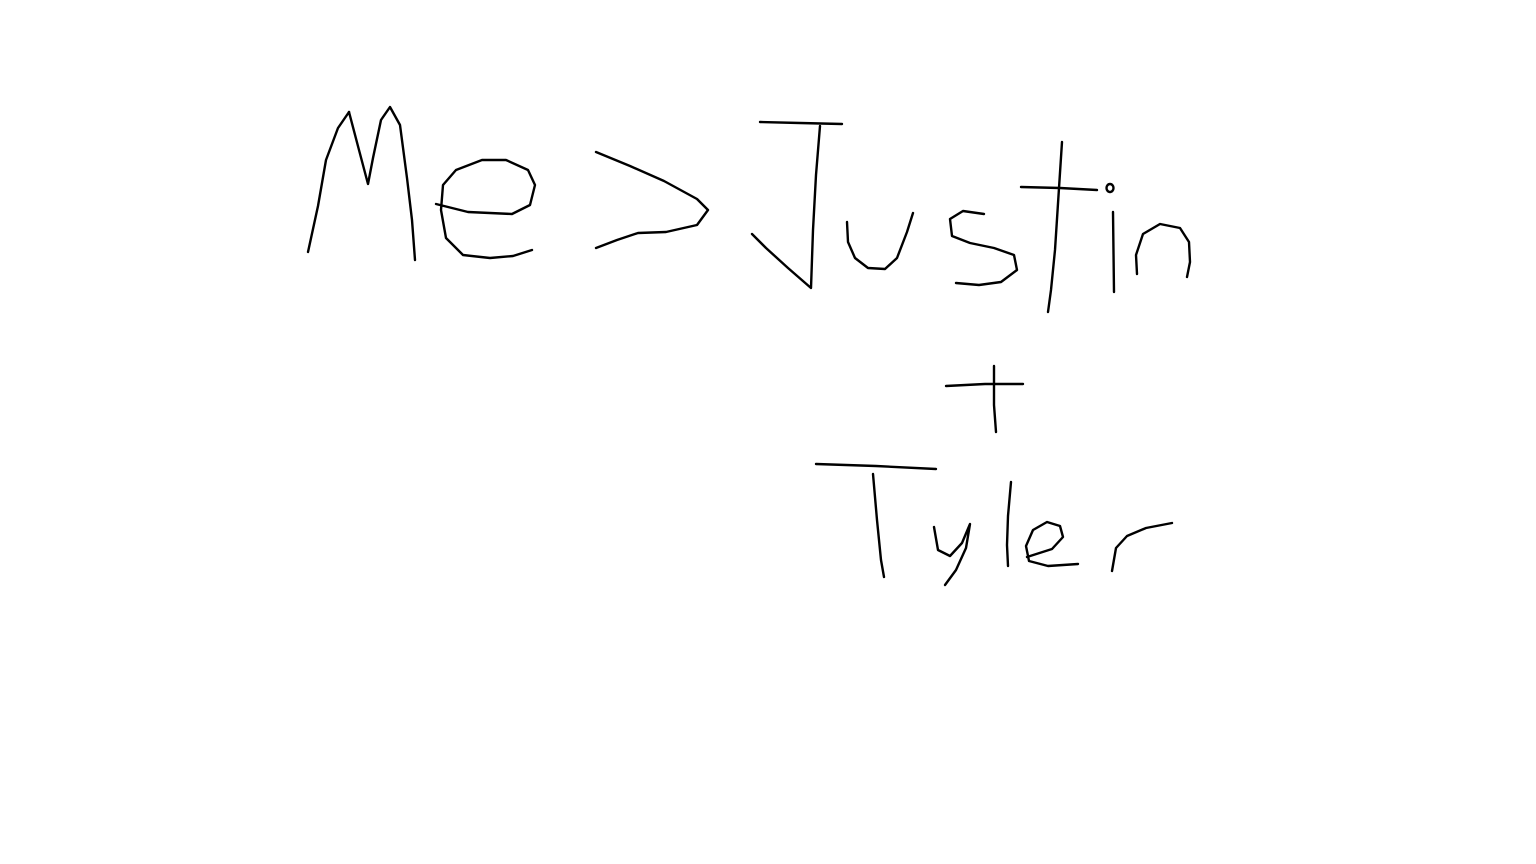  What do you see at coordinates (971, 217) in the screenshot?
I see `handwritten-word-justin` at bounding box center [971, 217].